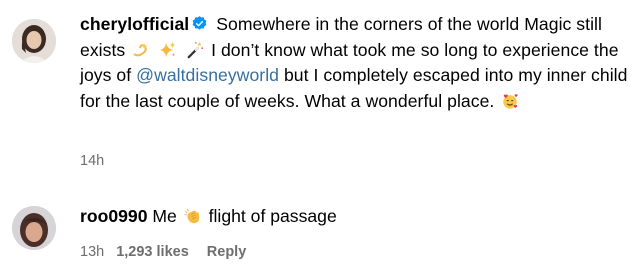 The image size is (634, 272). What do you see at coordinates (272, 216) in the screenshot?
I see `comment-text-after: flight of passage` at bounding box center [272, 216].